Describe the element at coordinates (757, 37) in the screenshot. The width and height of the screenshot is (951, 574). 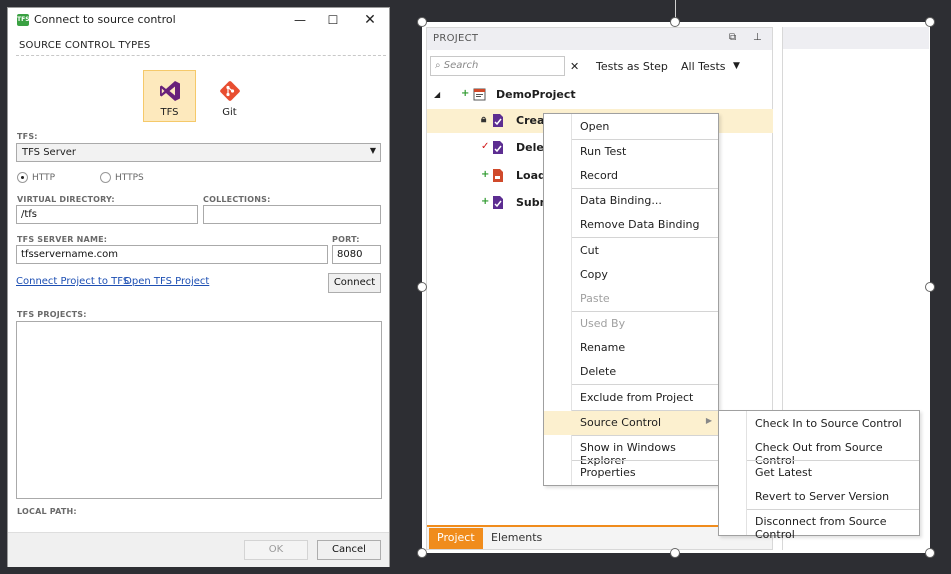
I see `pin-icon: ⊥` at that location.